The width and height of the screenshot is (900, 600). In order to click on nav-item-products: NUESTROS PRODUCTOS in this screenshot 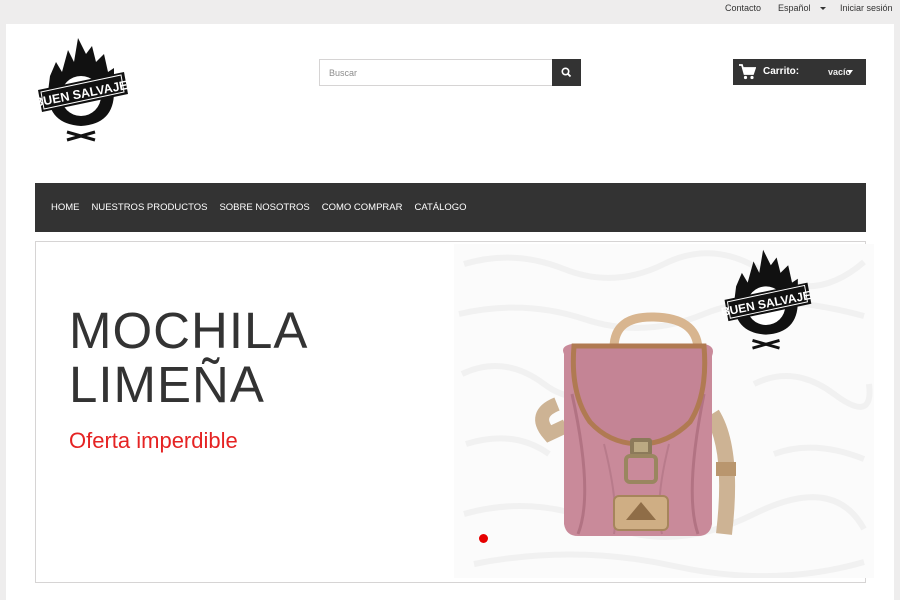, I will do `click(150, 207)`.